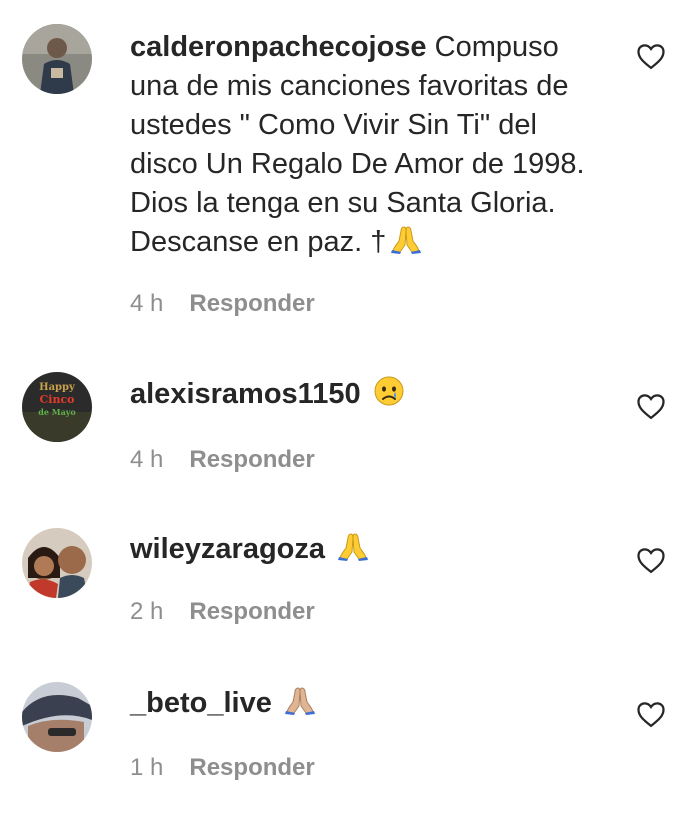 This screenshot has width=700, height=832. I want to click on comment-username: alexisramos1150, so click(245, 394).